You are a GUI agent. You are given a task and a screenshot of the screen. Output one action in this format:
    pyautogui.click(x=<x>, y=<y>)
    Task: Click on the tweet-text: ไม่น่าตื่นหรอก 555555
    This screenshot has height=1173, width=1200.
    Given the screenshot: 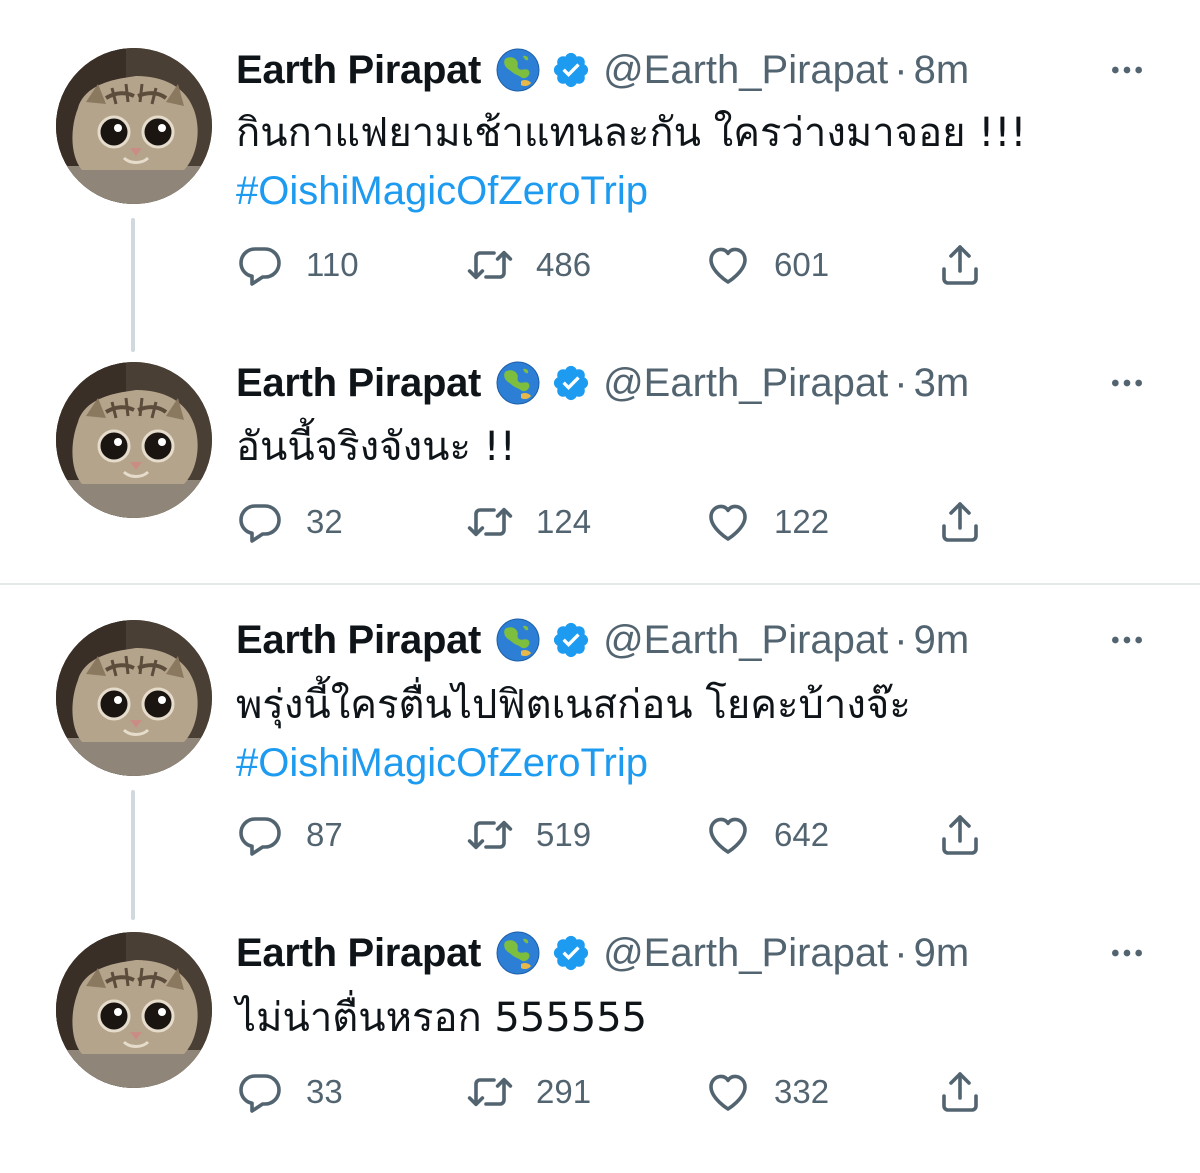 What is the action you would take?
    pyautogui.click(x=441, y=1018)
    